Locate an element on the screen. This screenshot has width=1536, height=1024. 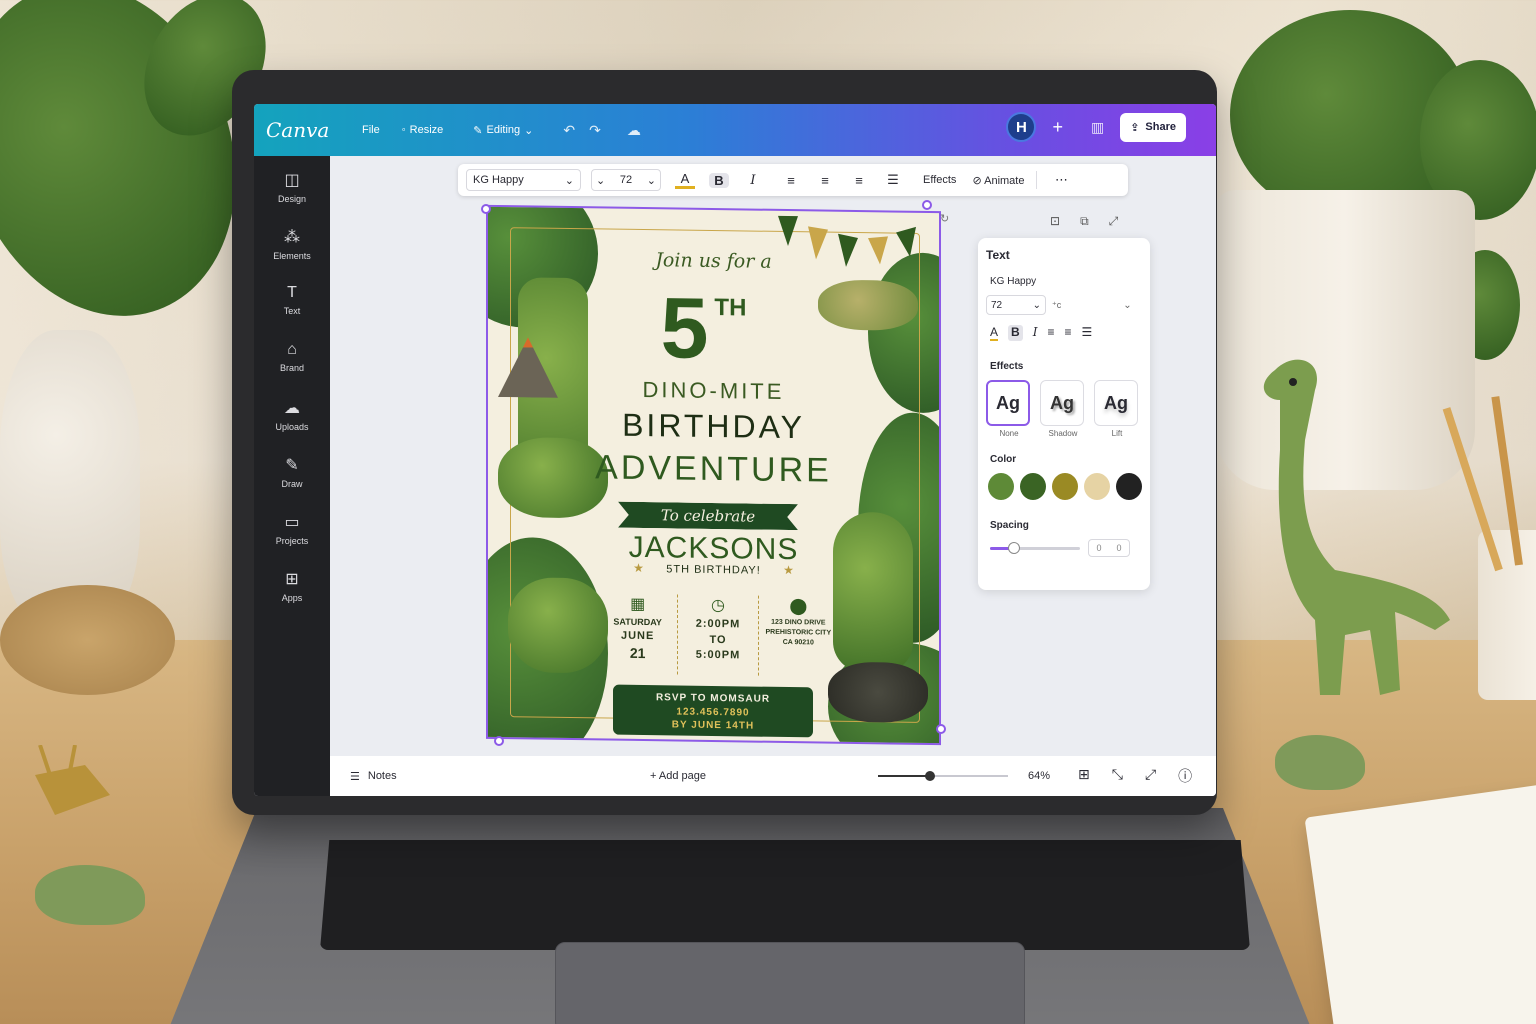
effects-button: Effects is located at coordinates (939, 180).